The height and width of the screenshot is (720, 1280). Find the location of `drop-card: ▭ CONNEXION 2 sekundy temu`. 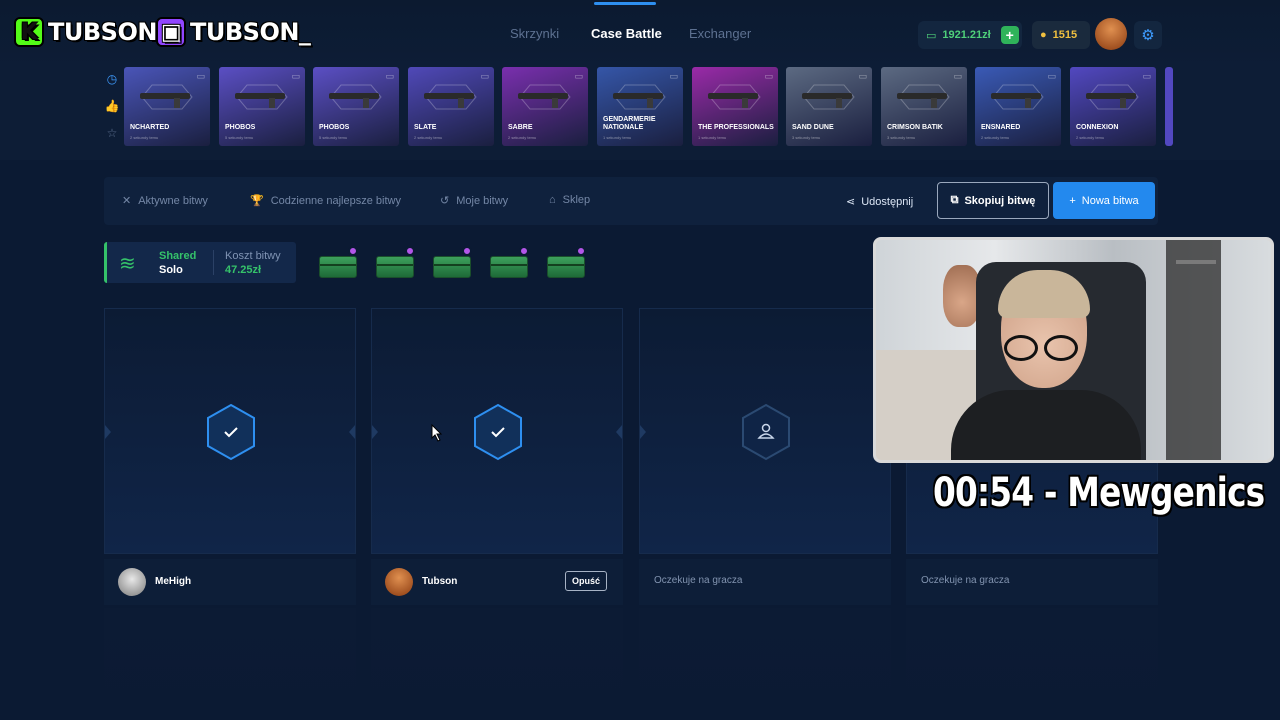

drop-card: ▭ CONNEXION 2 sekundy temu is located at coordinates (1113, 106).